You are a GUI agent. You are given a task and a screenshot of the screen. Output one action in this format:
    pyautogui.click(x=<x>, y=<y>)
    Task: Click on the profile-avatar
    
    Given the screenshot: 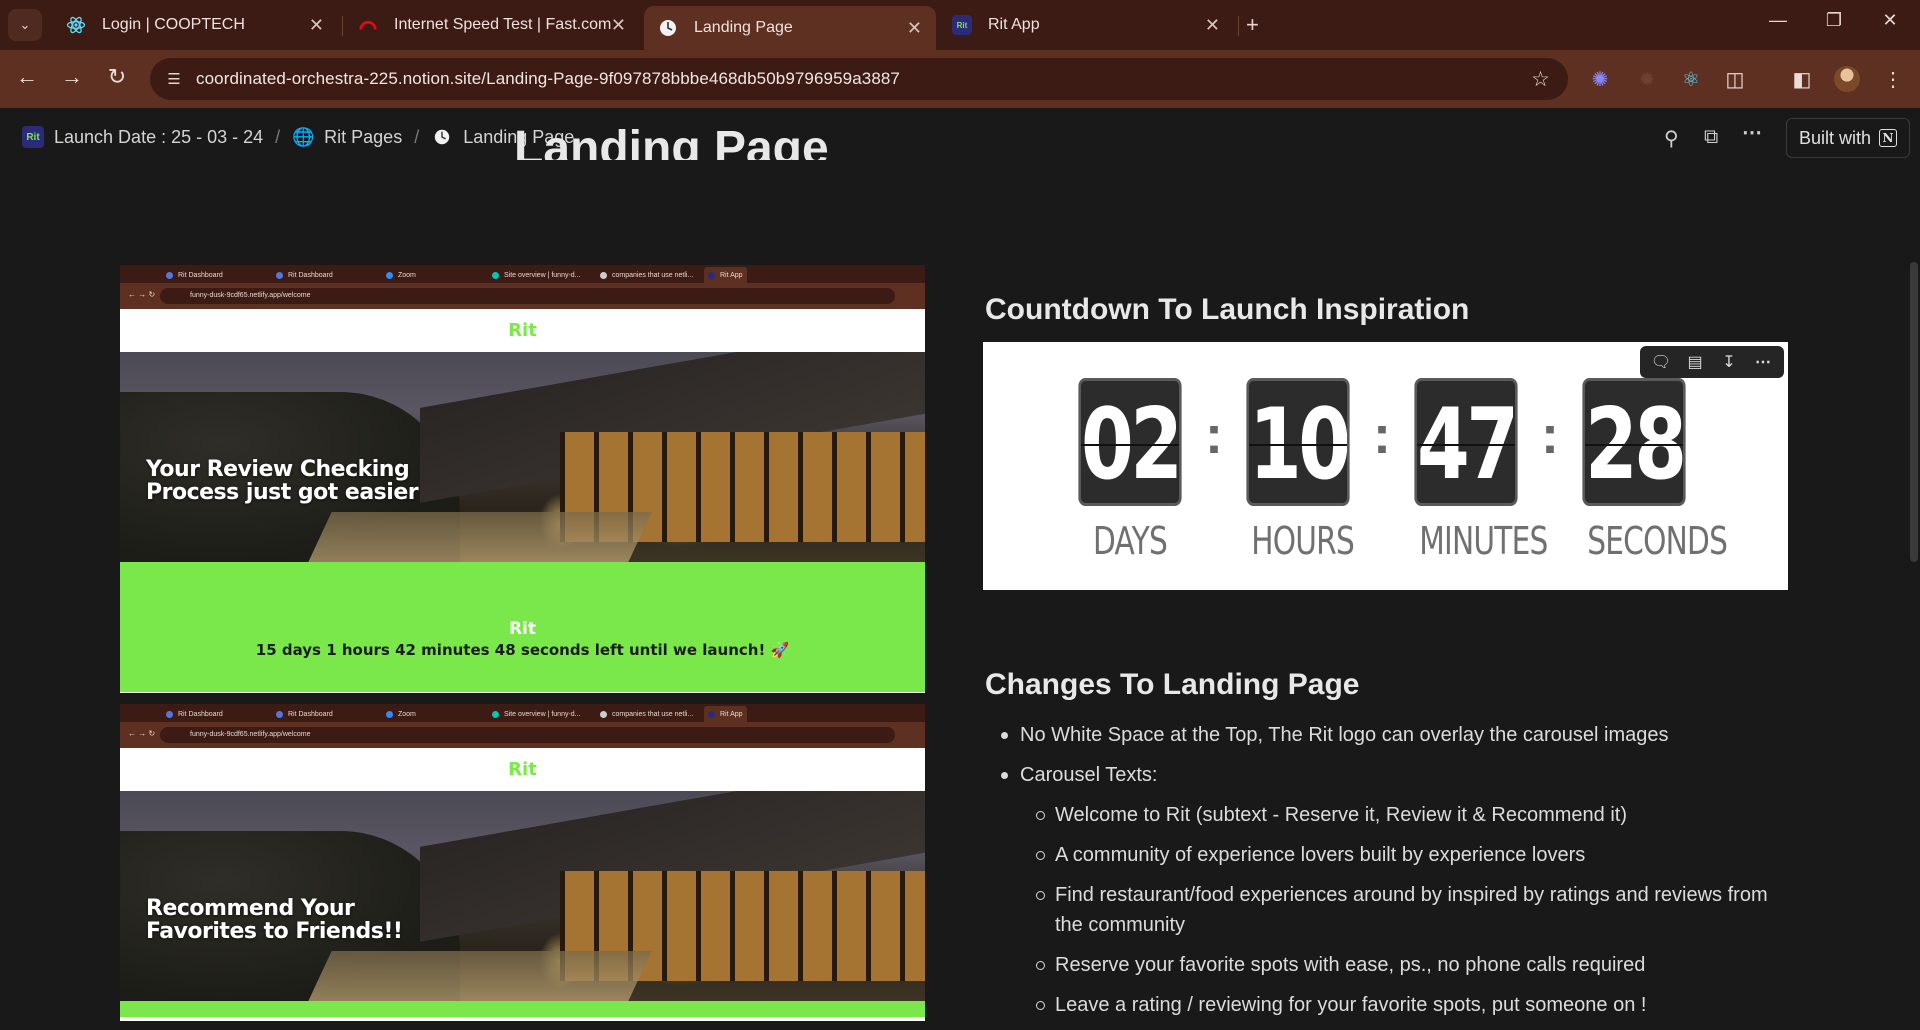 What is the action you would take?
    pyautogui.click(x=1847, y=79)
    